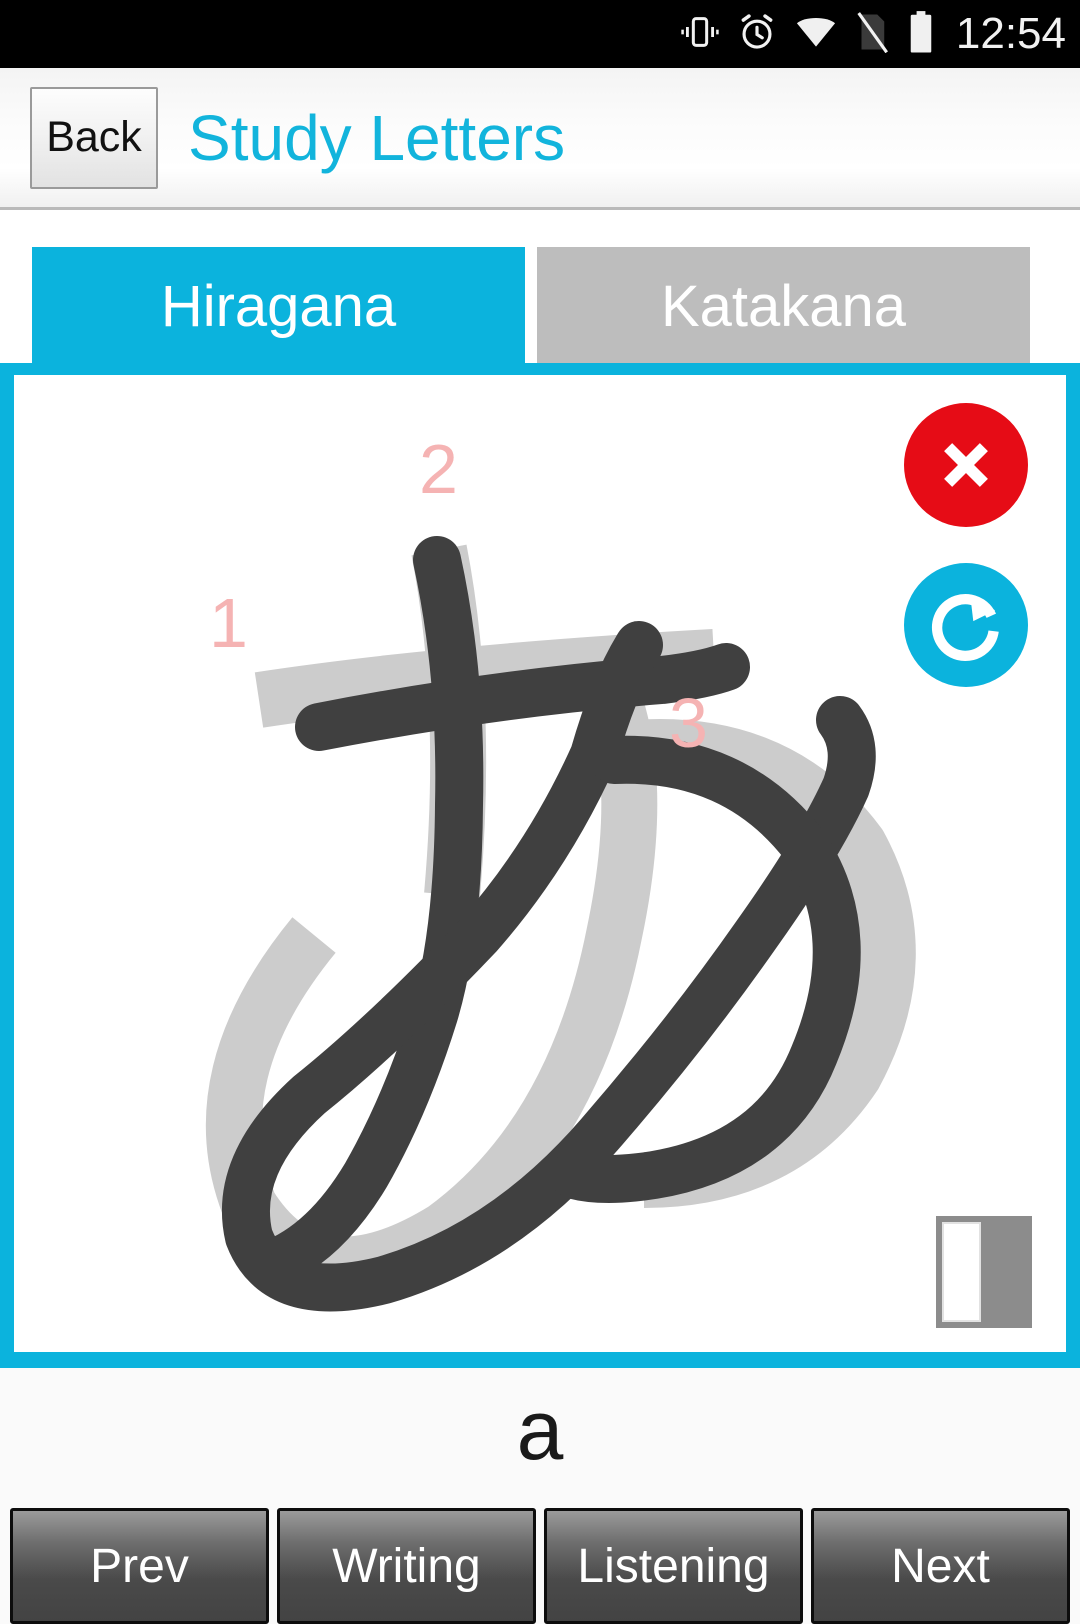 The image size is (1080, 1624). What do you see at coordinates (688, 723) in the screenshot?
I see `stroke-number-3: 3` at bounding box center [688, 723].